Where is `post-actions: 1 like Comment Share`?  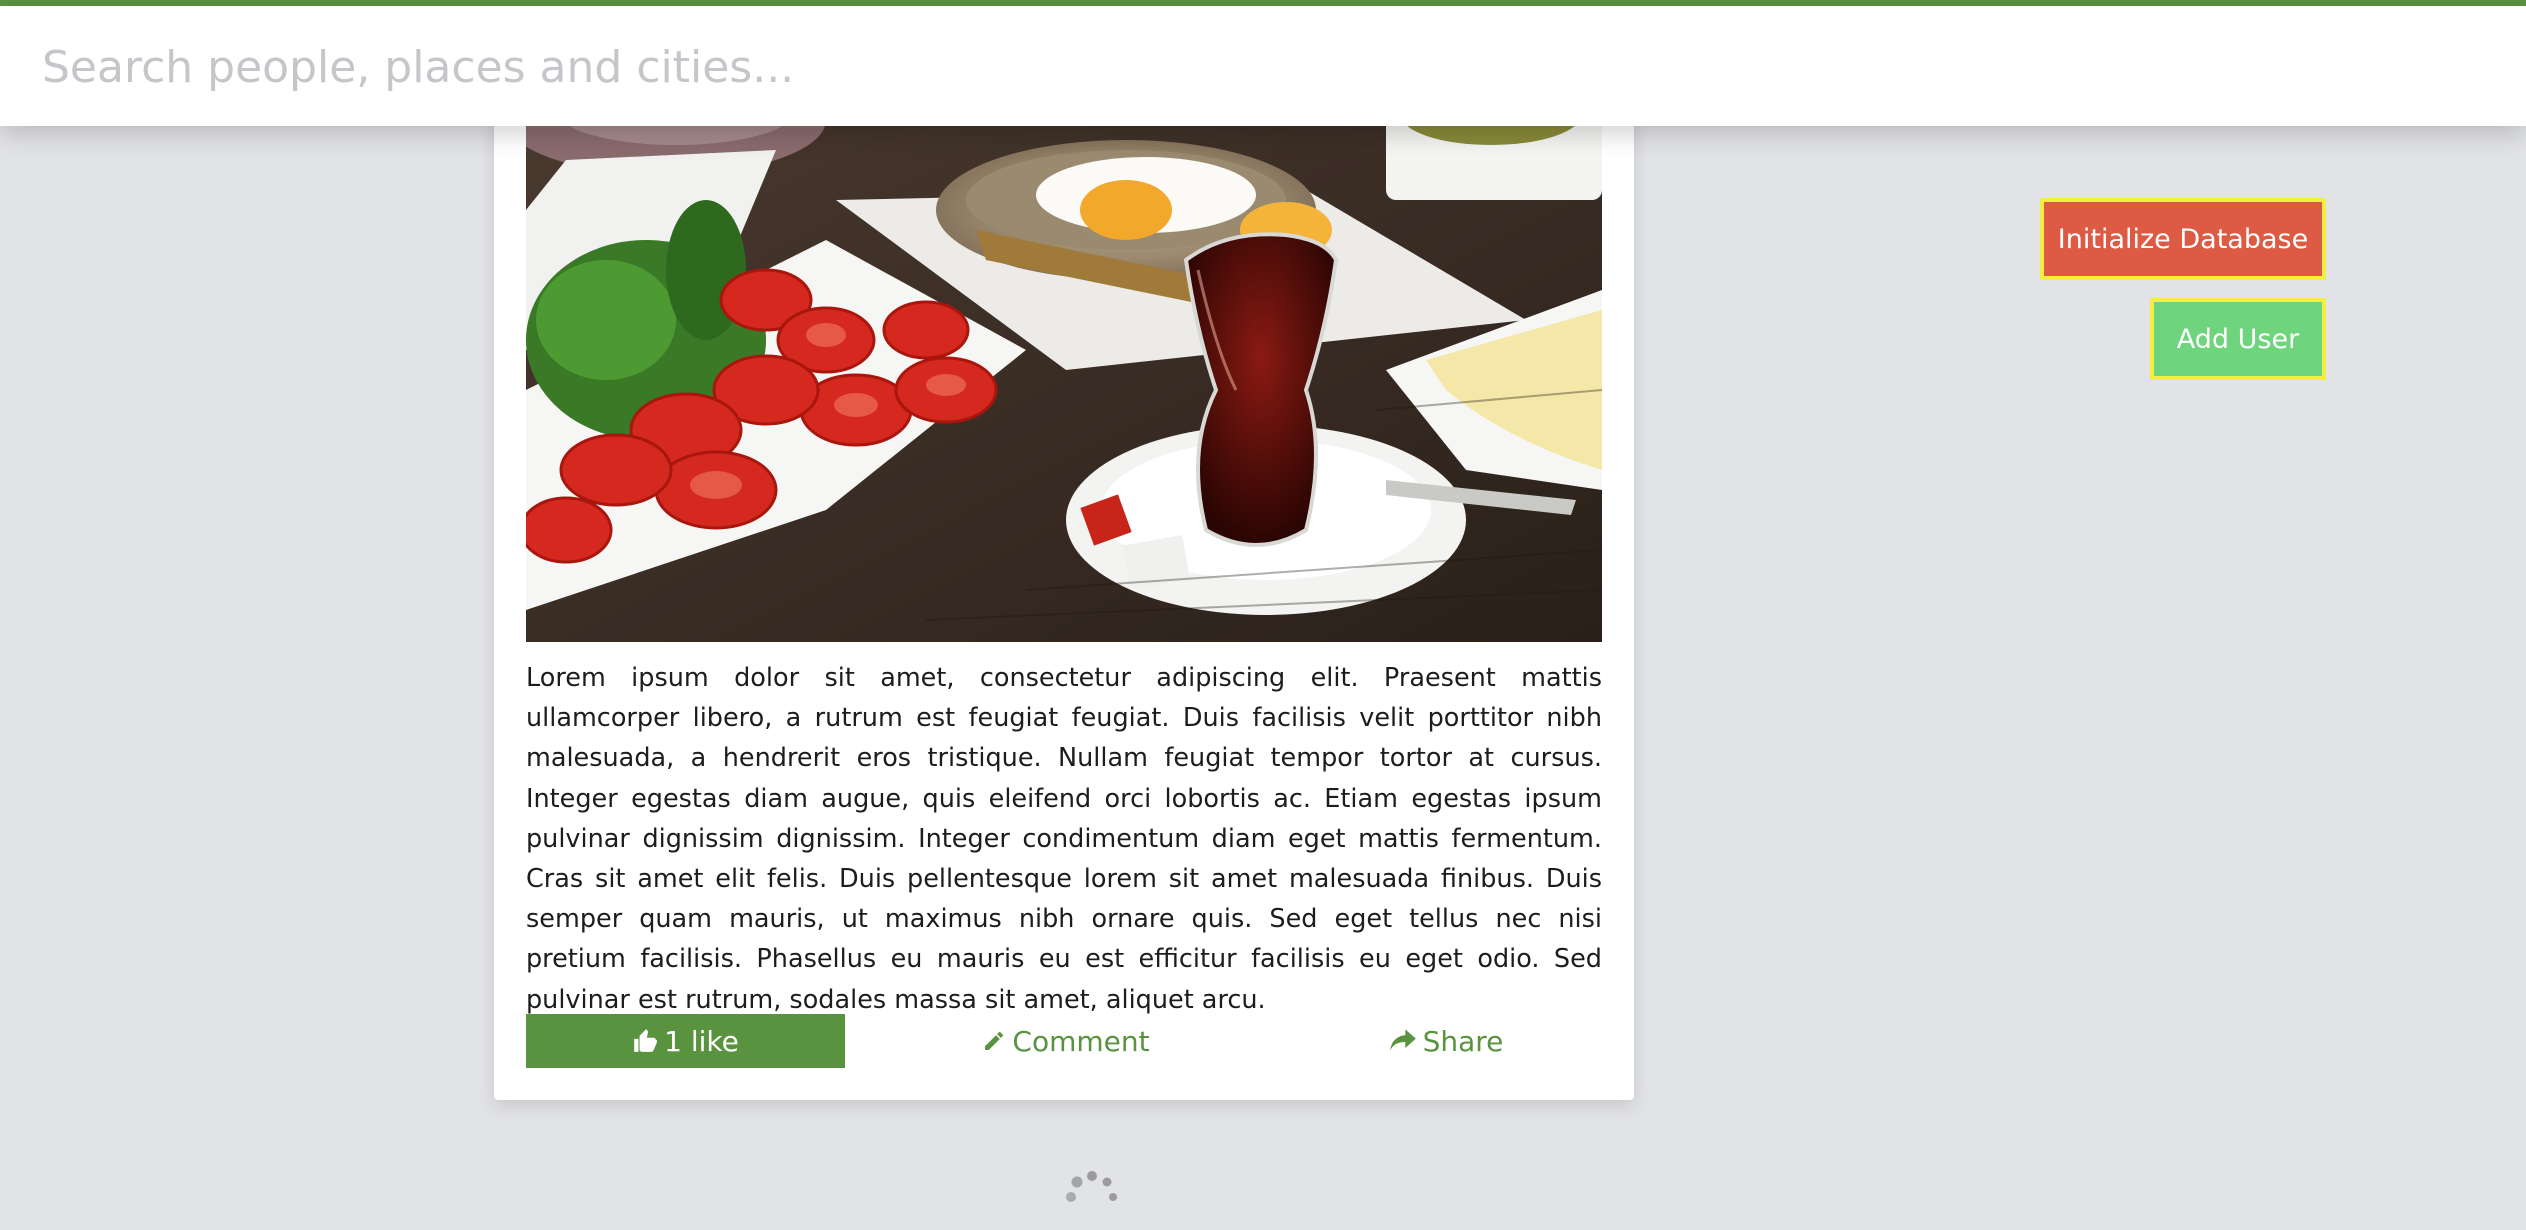 post-actions: 1 like Comment Share is located at coordinates (1064, 1041).